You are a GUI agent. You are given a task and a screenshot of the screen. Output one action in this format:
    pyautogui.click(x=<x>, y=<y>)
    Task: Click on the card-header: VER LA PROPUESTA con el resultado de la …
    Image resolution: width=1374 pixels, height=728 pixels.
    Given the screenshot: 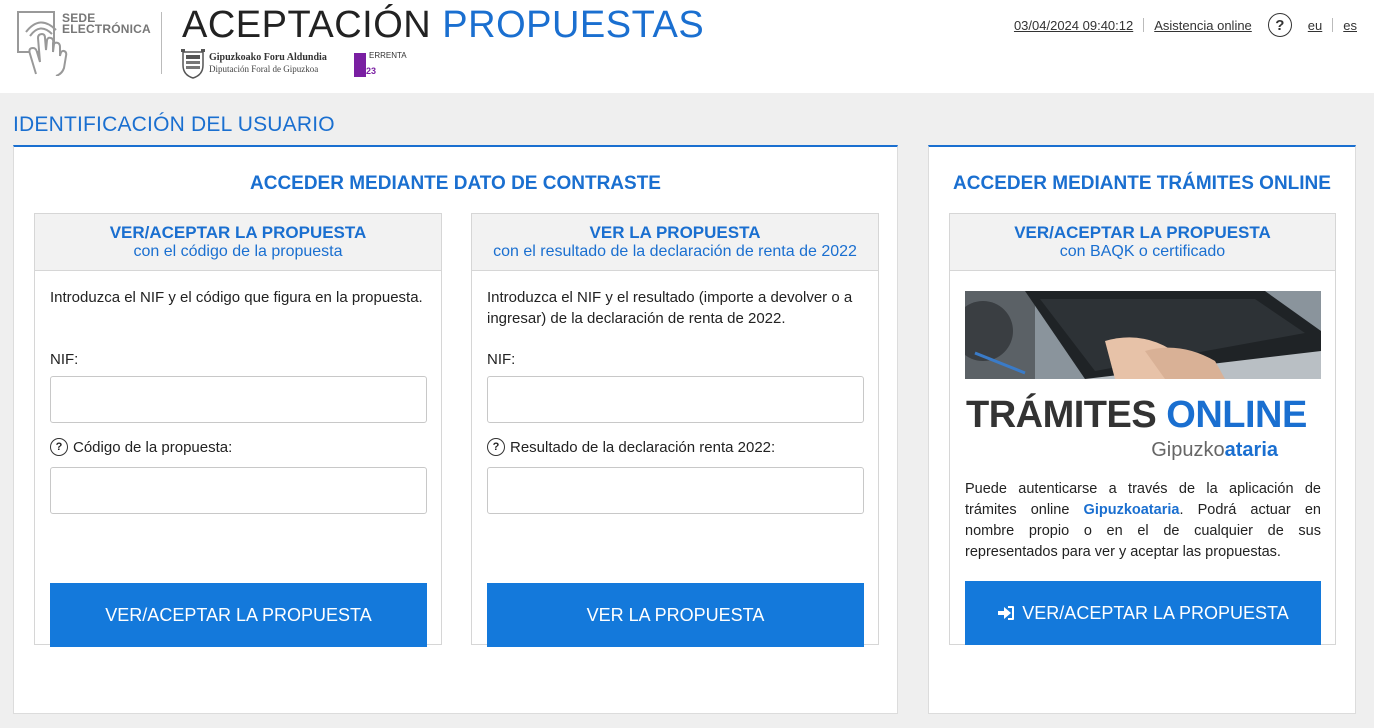 What is the action you would take?
    pyautogui.click(x=675, y=242)
    